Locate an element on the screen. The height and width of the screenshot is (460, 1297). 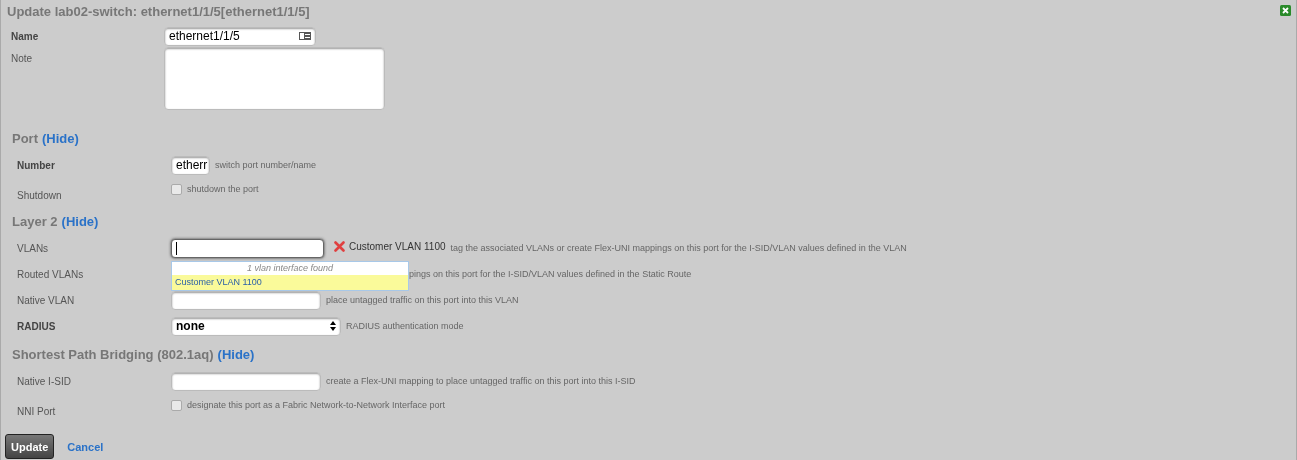
section-heading: Port is located at coordinates (25, 138).